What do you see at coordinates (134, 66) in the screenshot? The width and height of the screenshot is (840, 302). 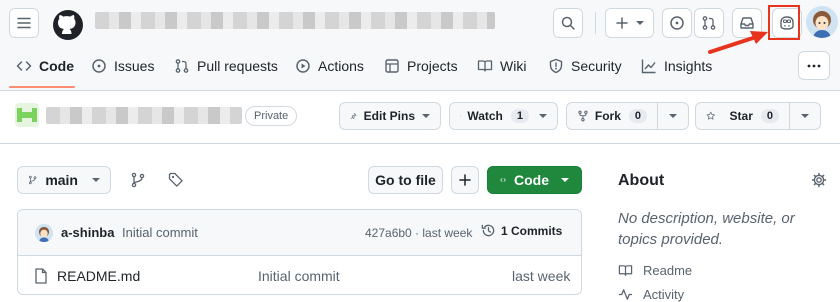 I see `tab-label: Issues` at bounding box center [134, 66].